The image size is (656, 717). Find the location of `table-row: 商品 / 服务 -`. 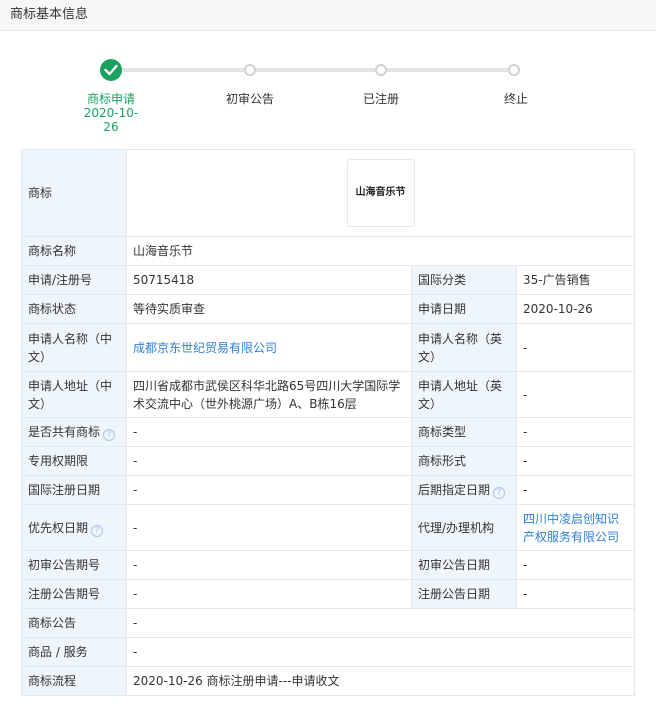

table-row: 商品 / 服务 - is located at coordinates (328, 652).